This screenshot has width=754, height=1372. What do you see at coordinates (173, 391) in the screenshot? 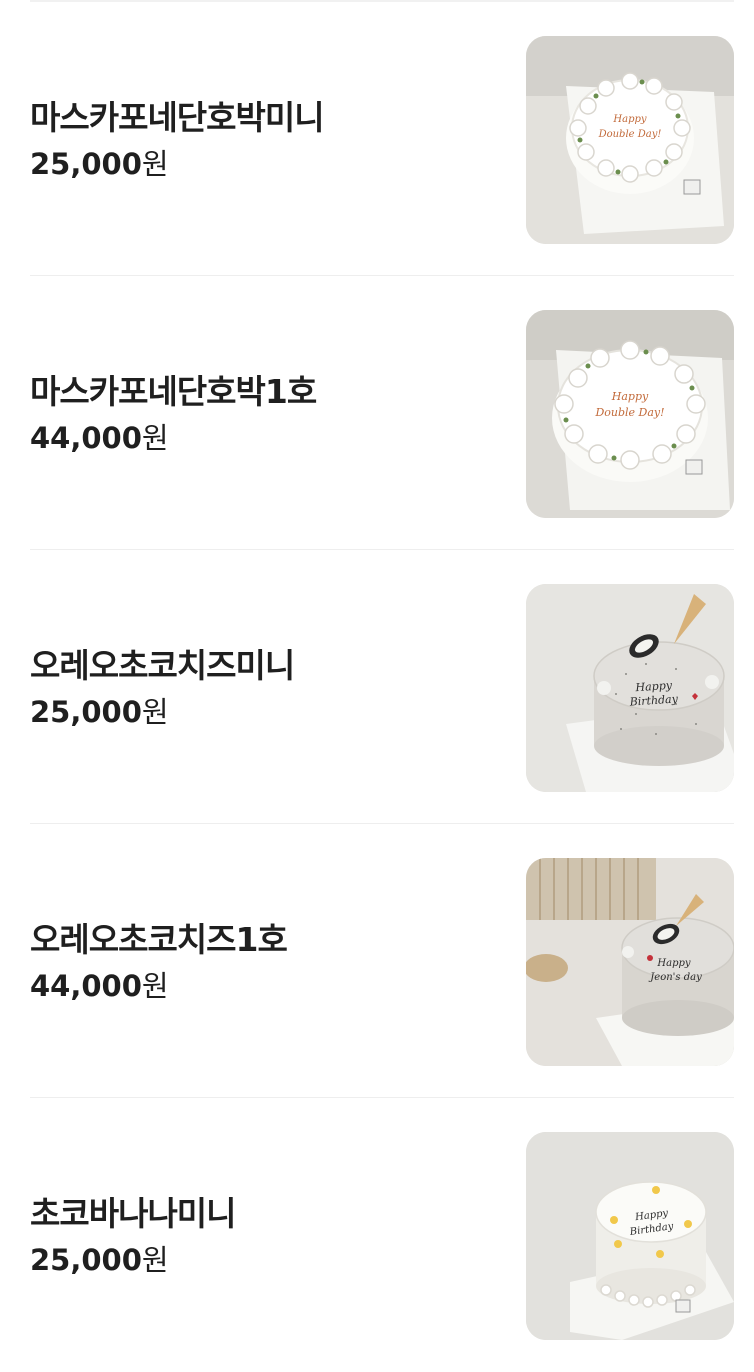
I see `menu-item-name: 마스카포네단호박1호` at bounding box center [173, 391].